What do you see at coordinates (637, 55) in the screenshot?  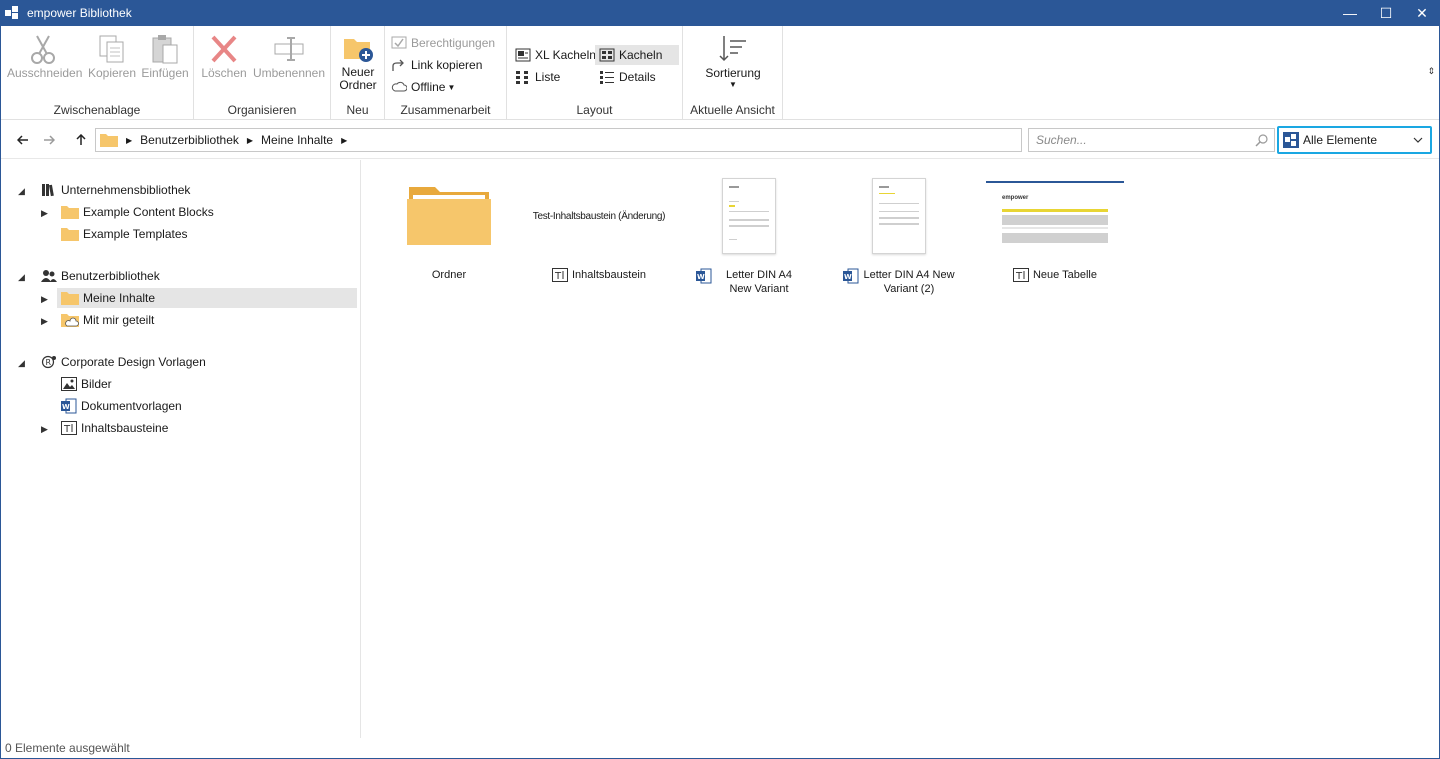 I see `view-tiles-button: Kacheln` at bounding box center [637, 55].